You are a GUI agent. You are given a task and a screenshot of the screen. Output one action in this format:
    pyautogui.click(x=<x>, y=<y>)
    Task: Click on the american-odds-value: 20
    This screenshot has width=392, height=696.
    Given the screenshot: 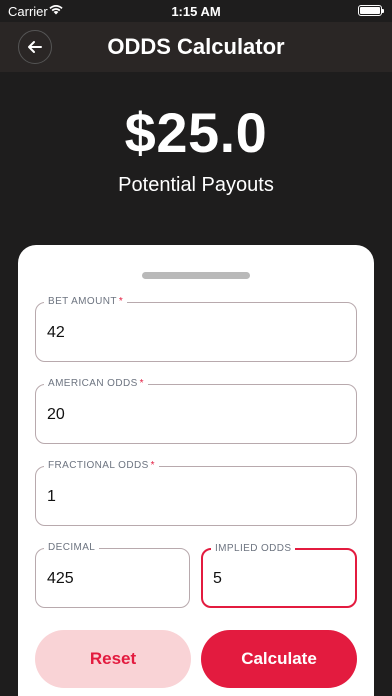 What is the action you would take?
    pyautogui.click(x=56, y=415)
    